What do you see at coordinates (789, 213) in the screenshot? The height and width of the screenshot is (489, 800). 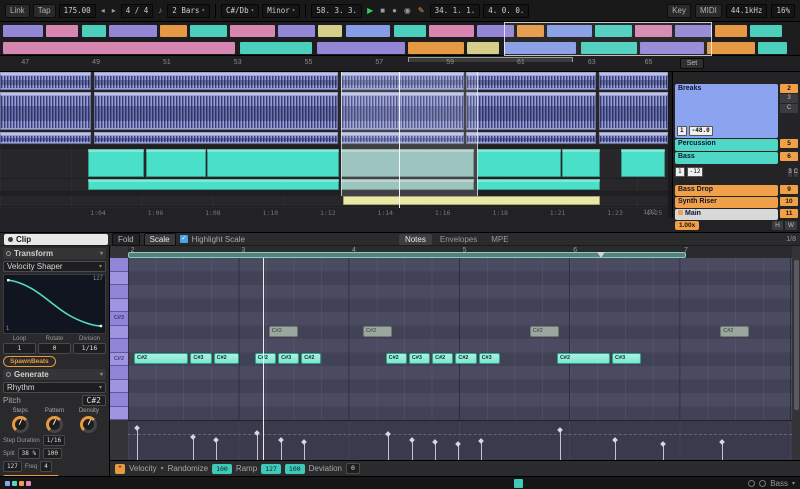 I see `track-number-badge: 11` at bounding box center [789, 213].